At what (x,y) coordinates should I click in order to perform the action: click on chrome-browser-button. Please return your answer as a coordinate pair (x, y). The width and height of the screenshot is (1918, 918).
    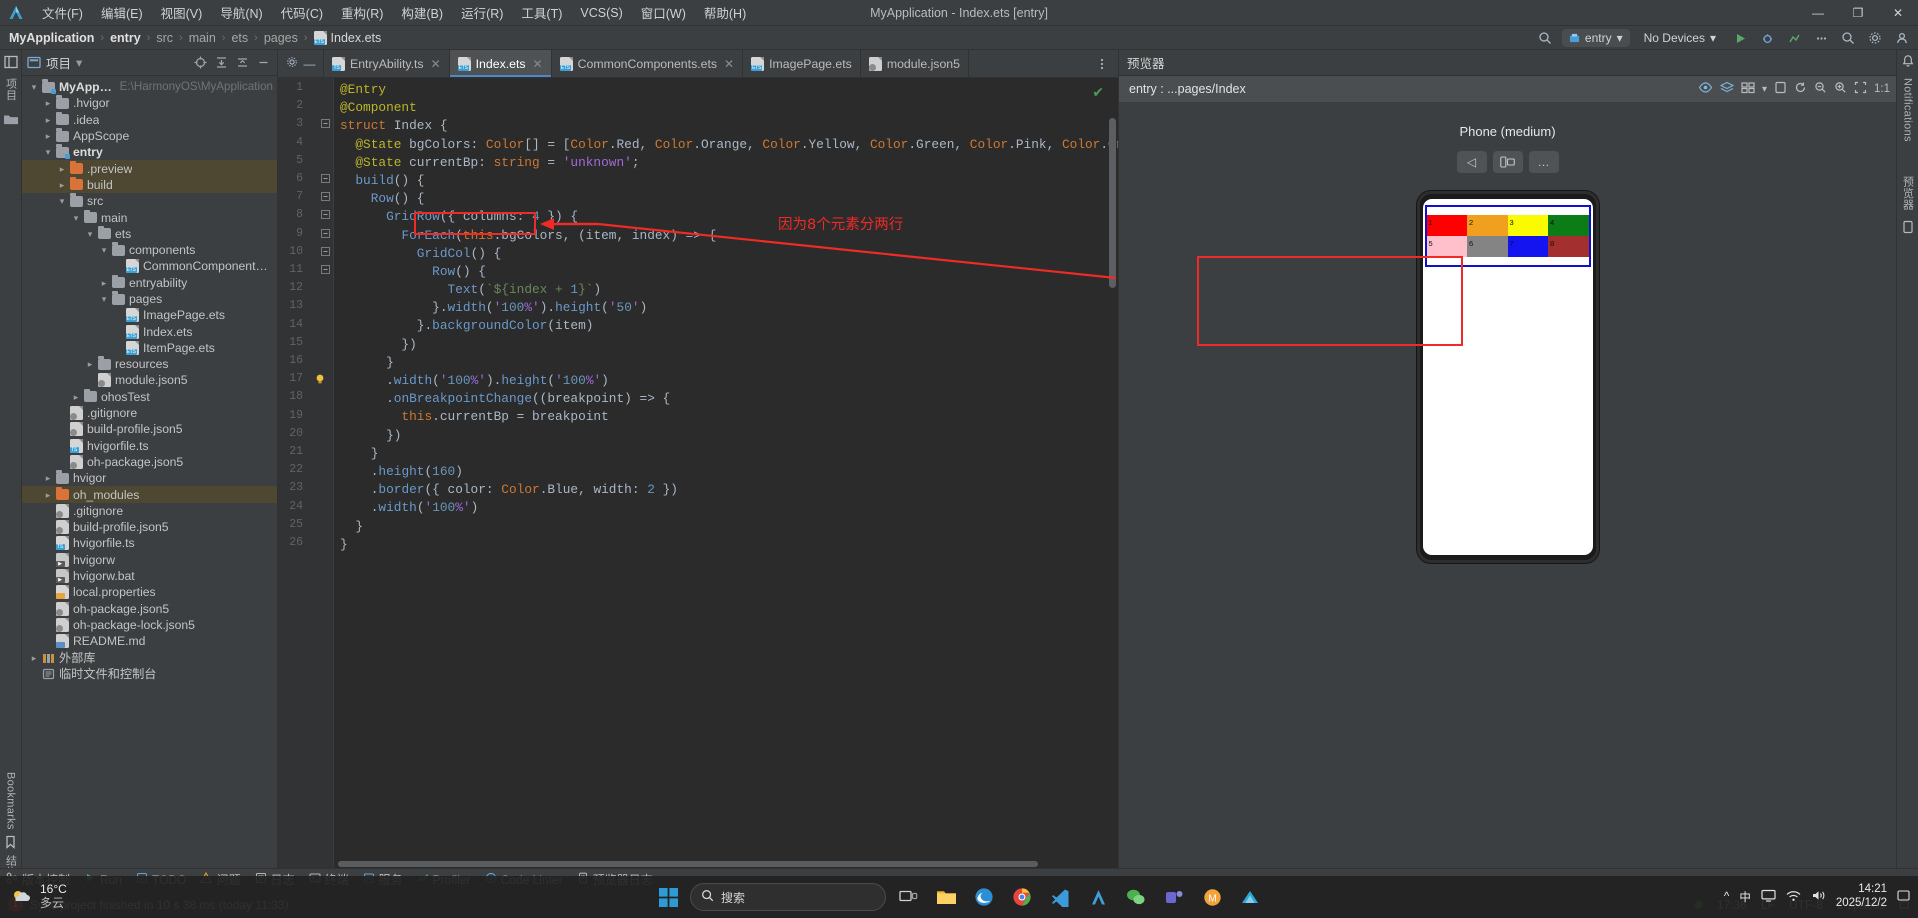
    Looking at the image, I should click on (1022, 897).